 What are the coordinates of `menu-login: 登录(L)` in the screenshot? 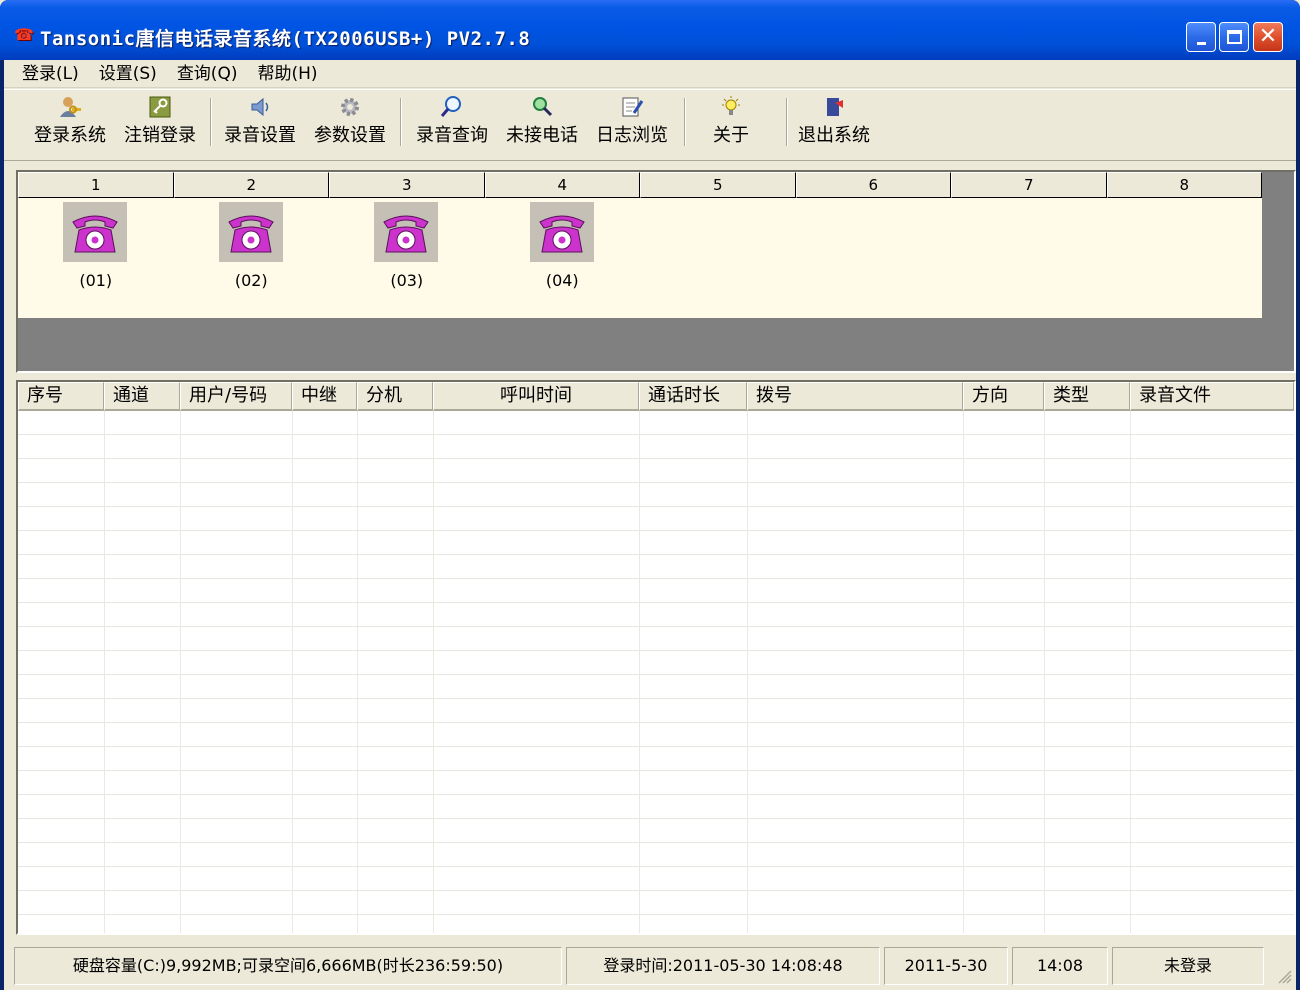 It's located at (50, 74).